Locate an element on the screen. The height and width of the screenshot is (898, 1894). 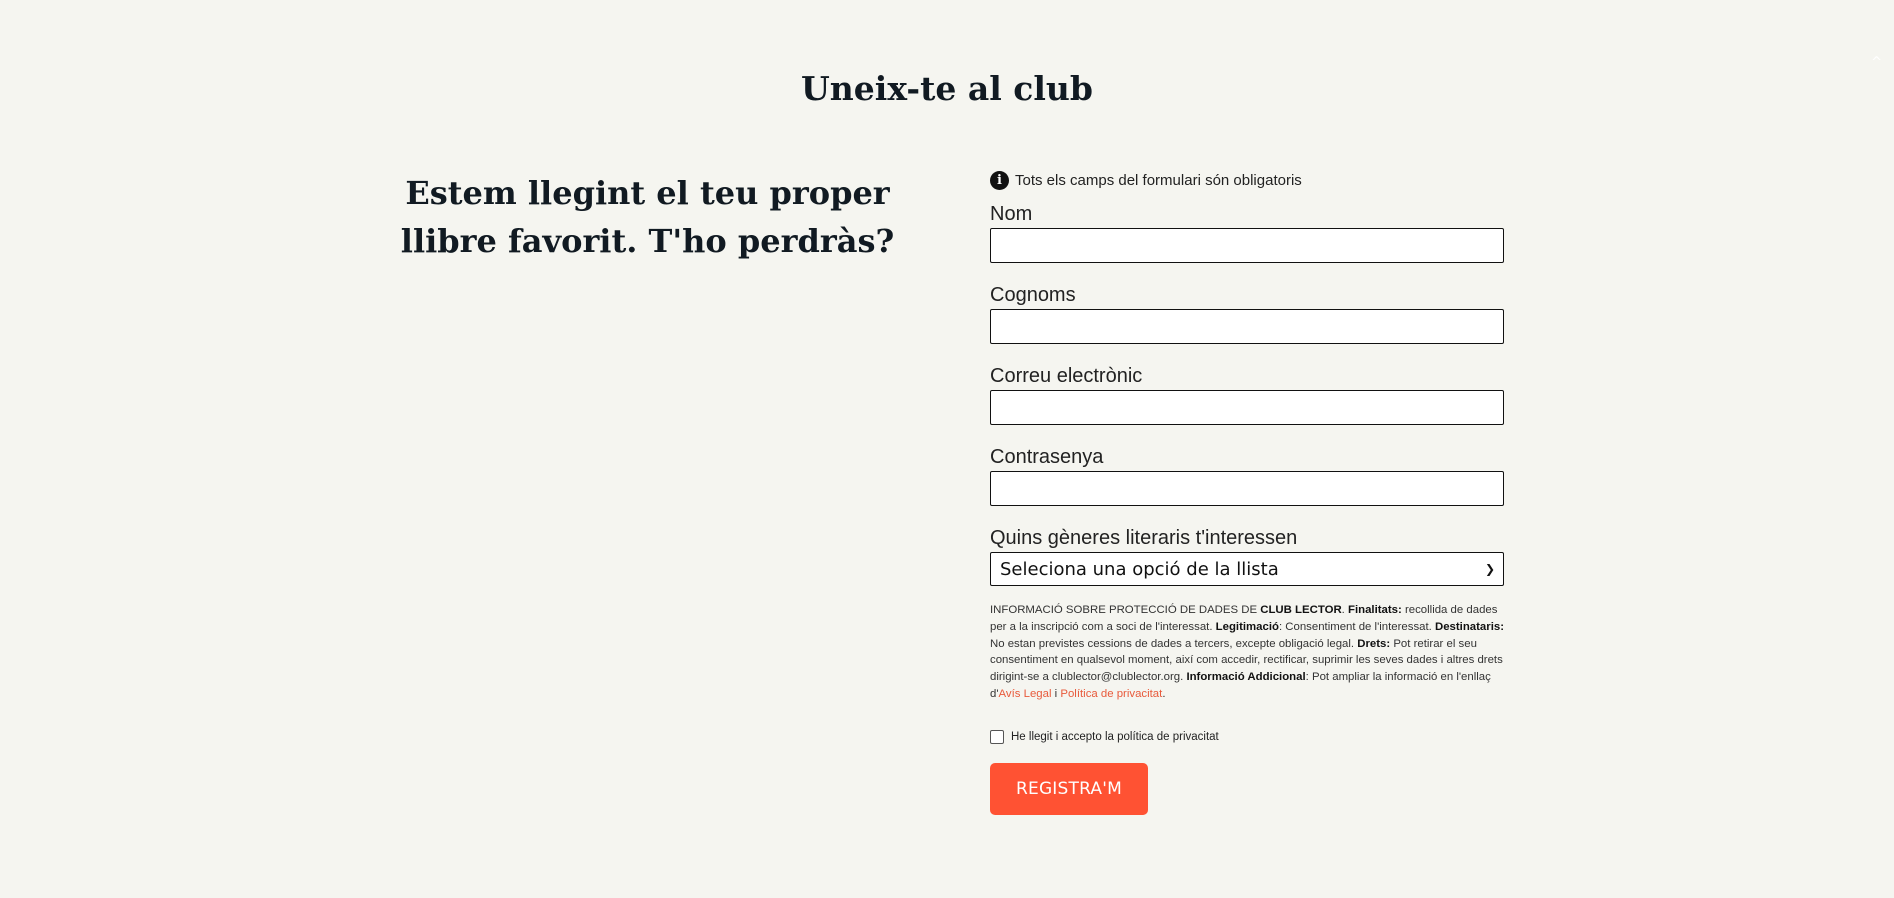
surname-field-group: Cognoms is located at coordinates (1247, 313).